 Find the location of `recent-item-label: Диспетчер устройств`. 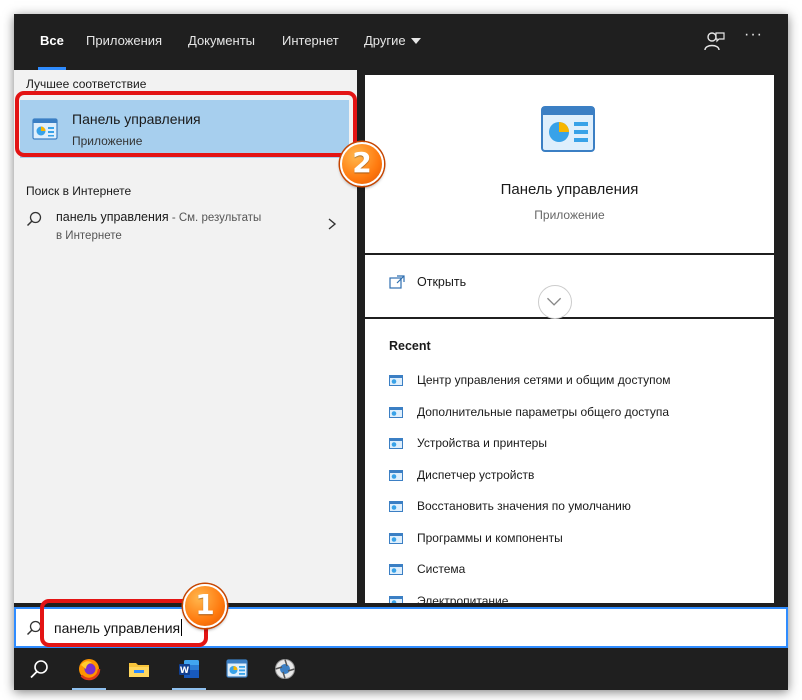

recent-item-label: Диспетчер устройств is located at coordinates (476, 475).